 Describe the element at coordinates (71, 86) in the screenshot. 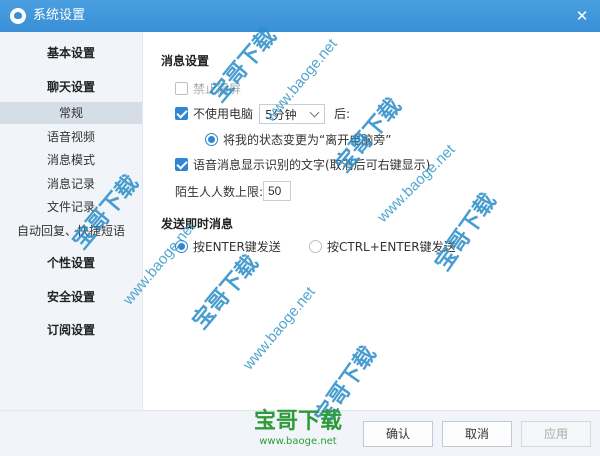

I see `sidebar-section-chat: 聊天设置` at that location.